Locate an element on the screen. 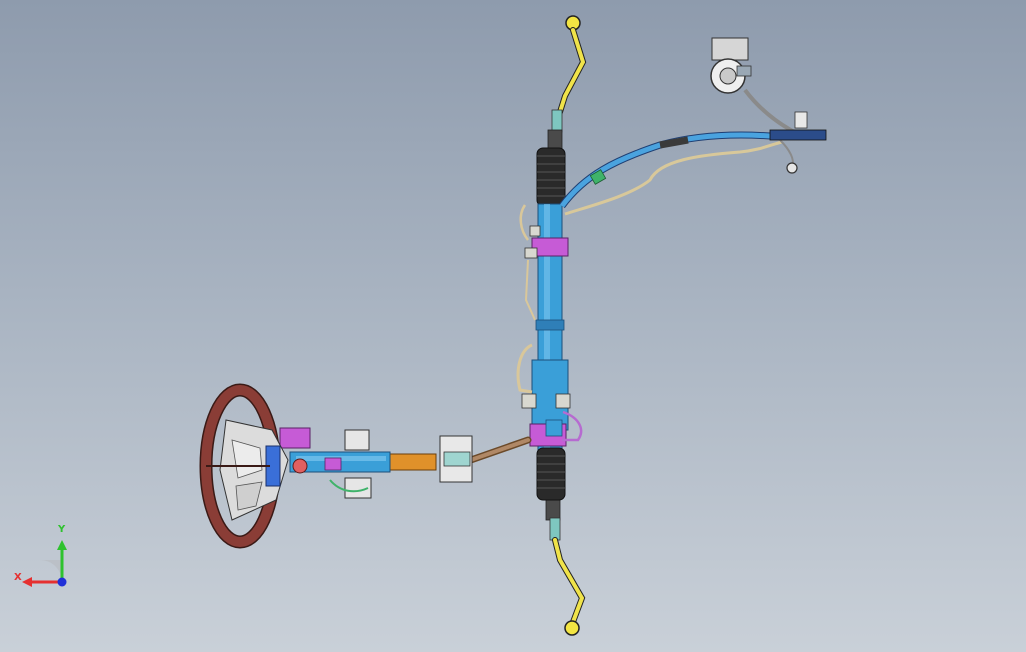  intermediate-shaft-icon is located at coordinates (455, 459).